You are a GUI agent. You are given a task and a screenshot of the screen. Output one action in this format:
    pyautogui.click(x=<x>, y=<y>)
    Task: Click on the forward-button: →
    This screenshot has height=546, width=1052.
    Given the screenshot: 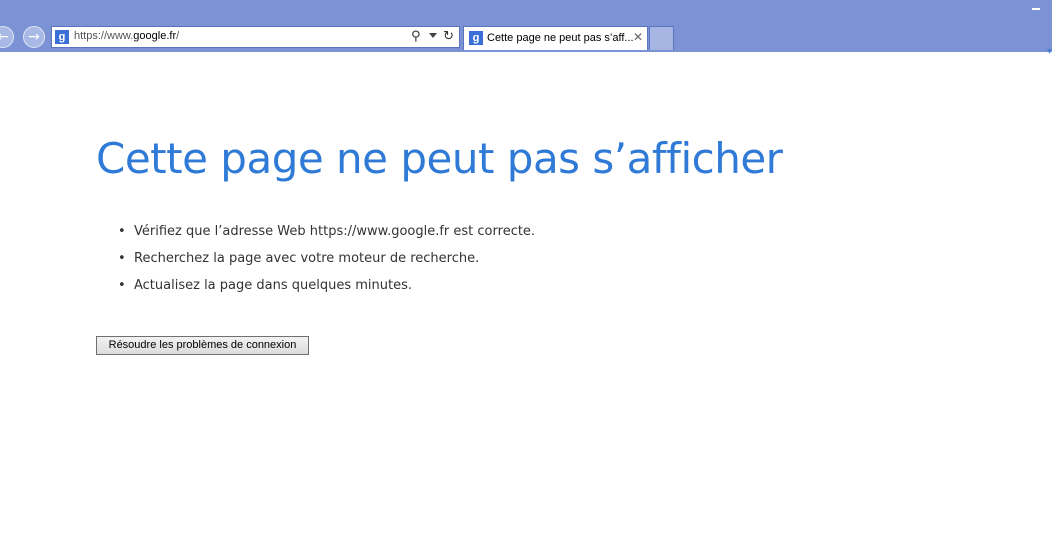 What is the action you would take?
    pyautogui.click(x=34, y=37)
    